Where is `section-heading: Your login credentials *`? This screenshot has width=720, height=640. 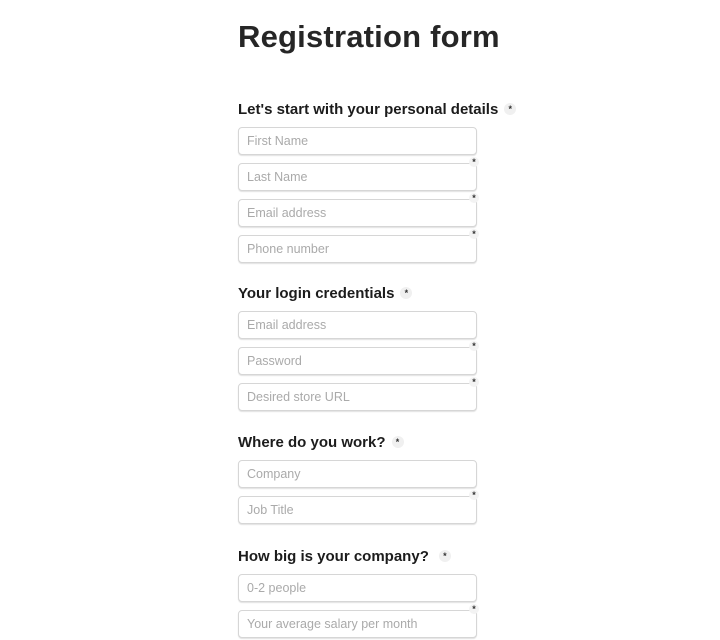
section-heading: Your login credentials * is located at coordinates (388, 293).